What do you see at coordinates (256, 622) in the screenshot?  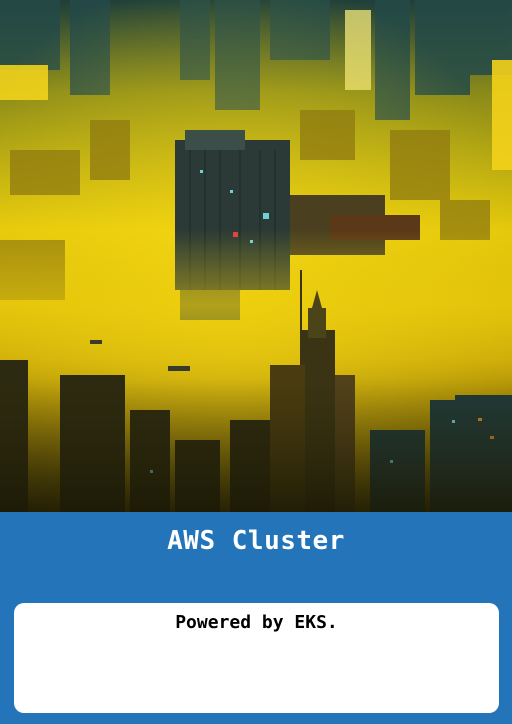 I see `card-description: Powered by EKS.` at bounding box center [256, 622].